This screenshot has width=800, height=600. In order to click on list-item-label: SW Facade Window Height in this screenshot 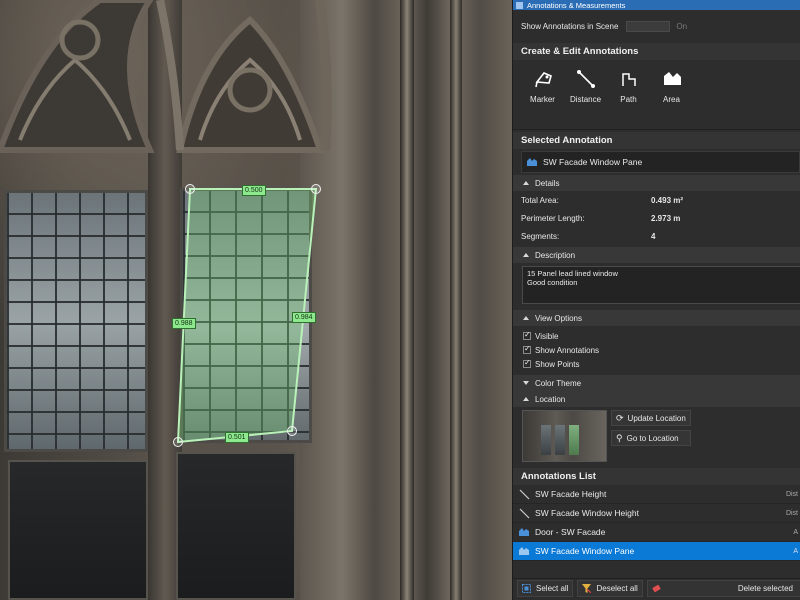, I will do `click(587, 513)`.